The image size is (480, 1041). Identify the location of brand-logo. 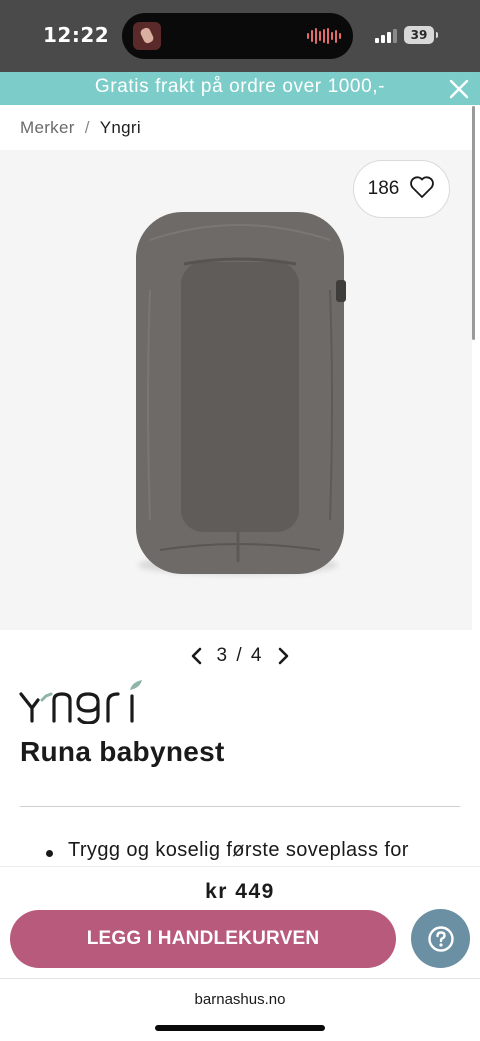
(85, 703).